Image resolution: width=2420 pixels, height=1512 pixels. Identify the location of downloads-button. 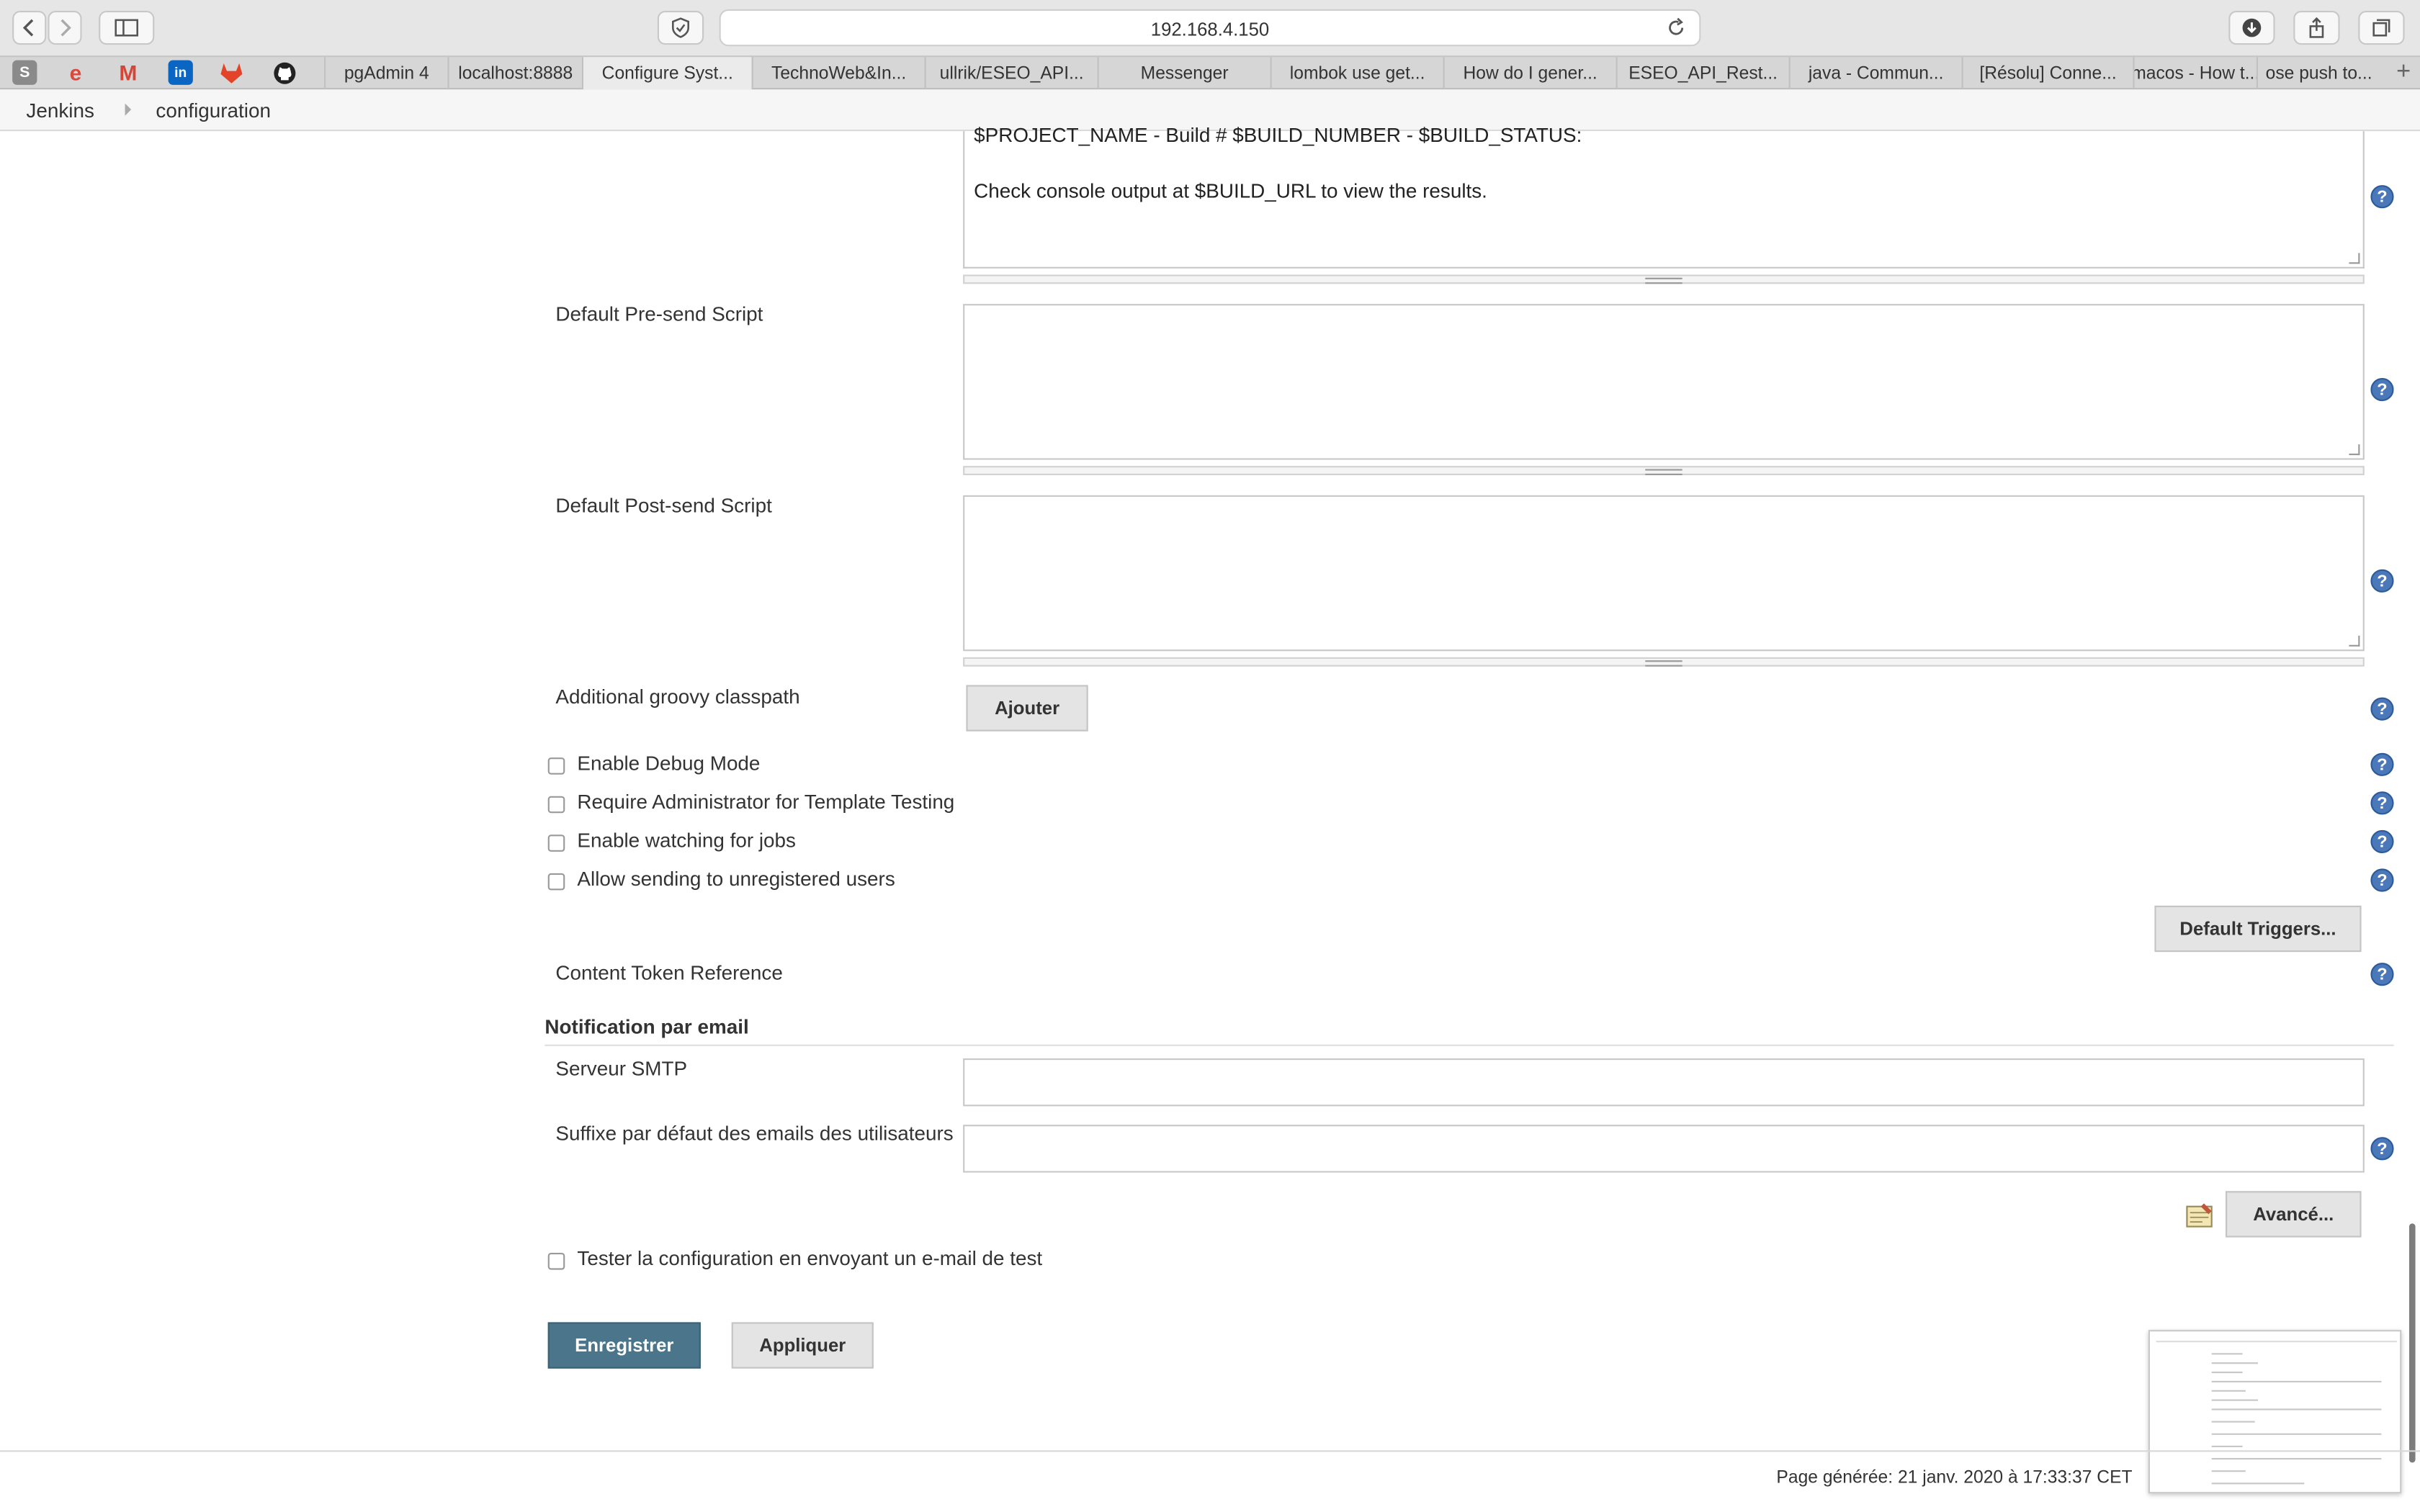
(2251, 28).